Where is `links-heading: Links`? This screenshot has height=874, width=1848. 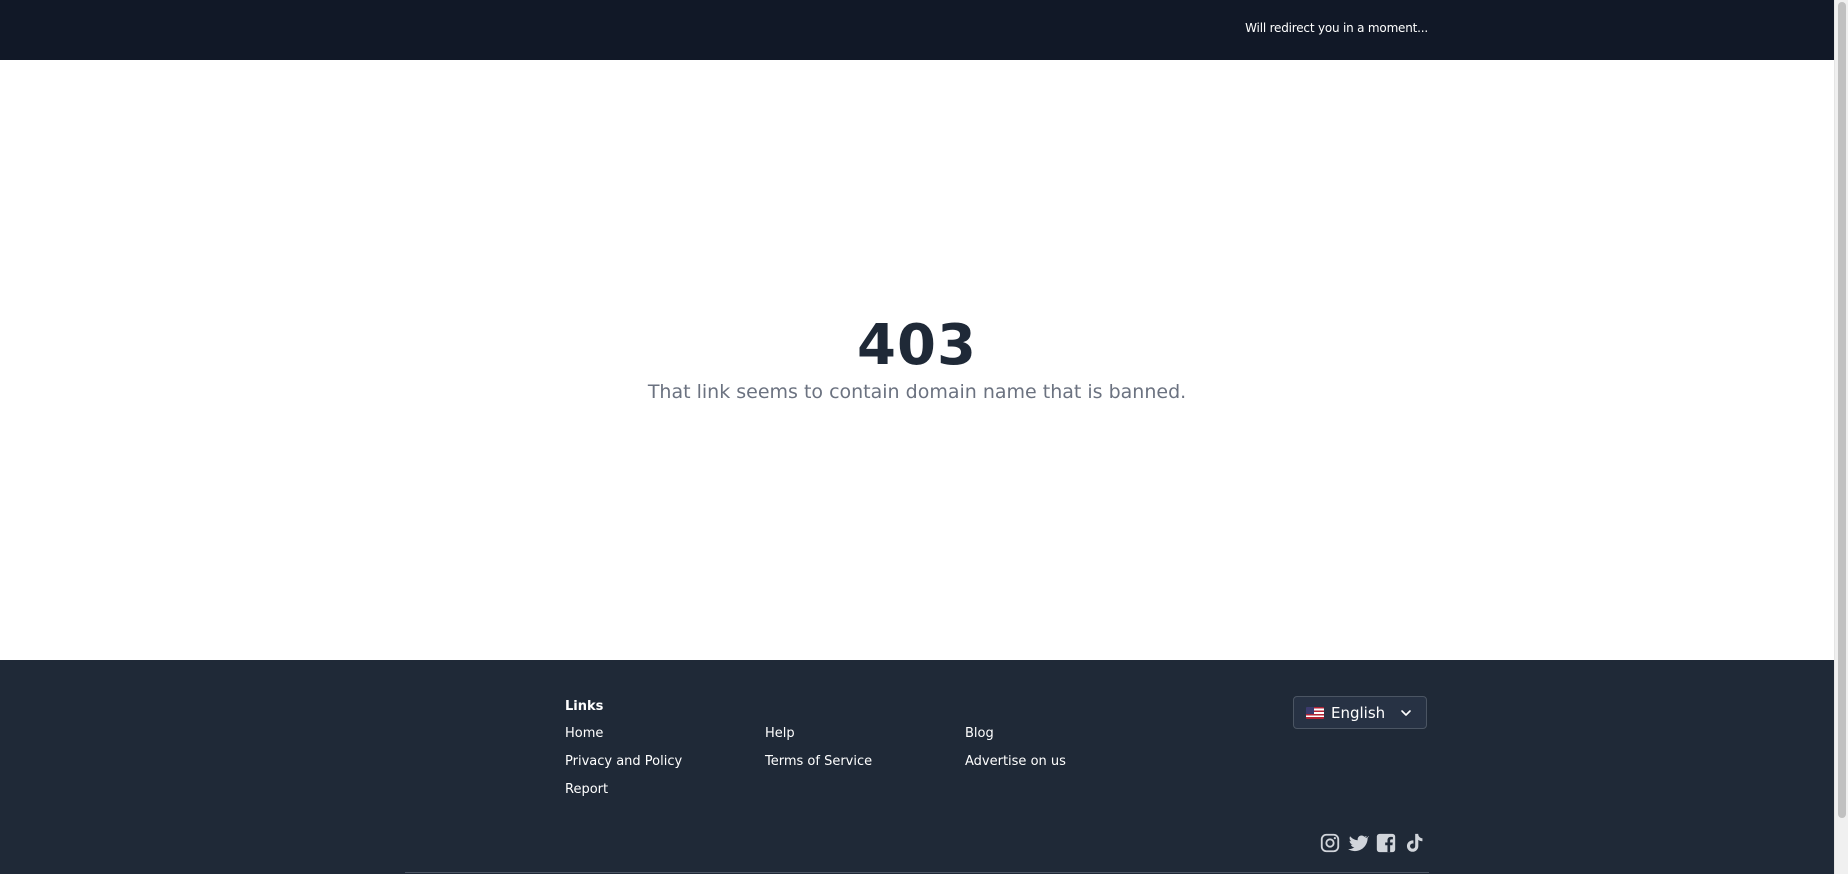
links-heading: Links is located at coordinates (584, 706).